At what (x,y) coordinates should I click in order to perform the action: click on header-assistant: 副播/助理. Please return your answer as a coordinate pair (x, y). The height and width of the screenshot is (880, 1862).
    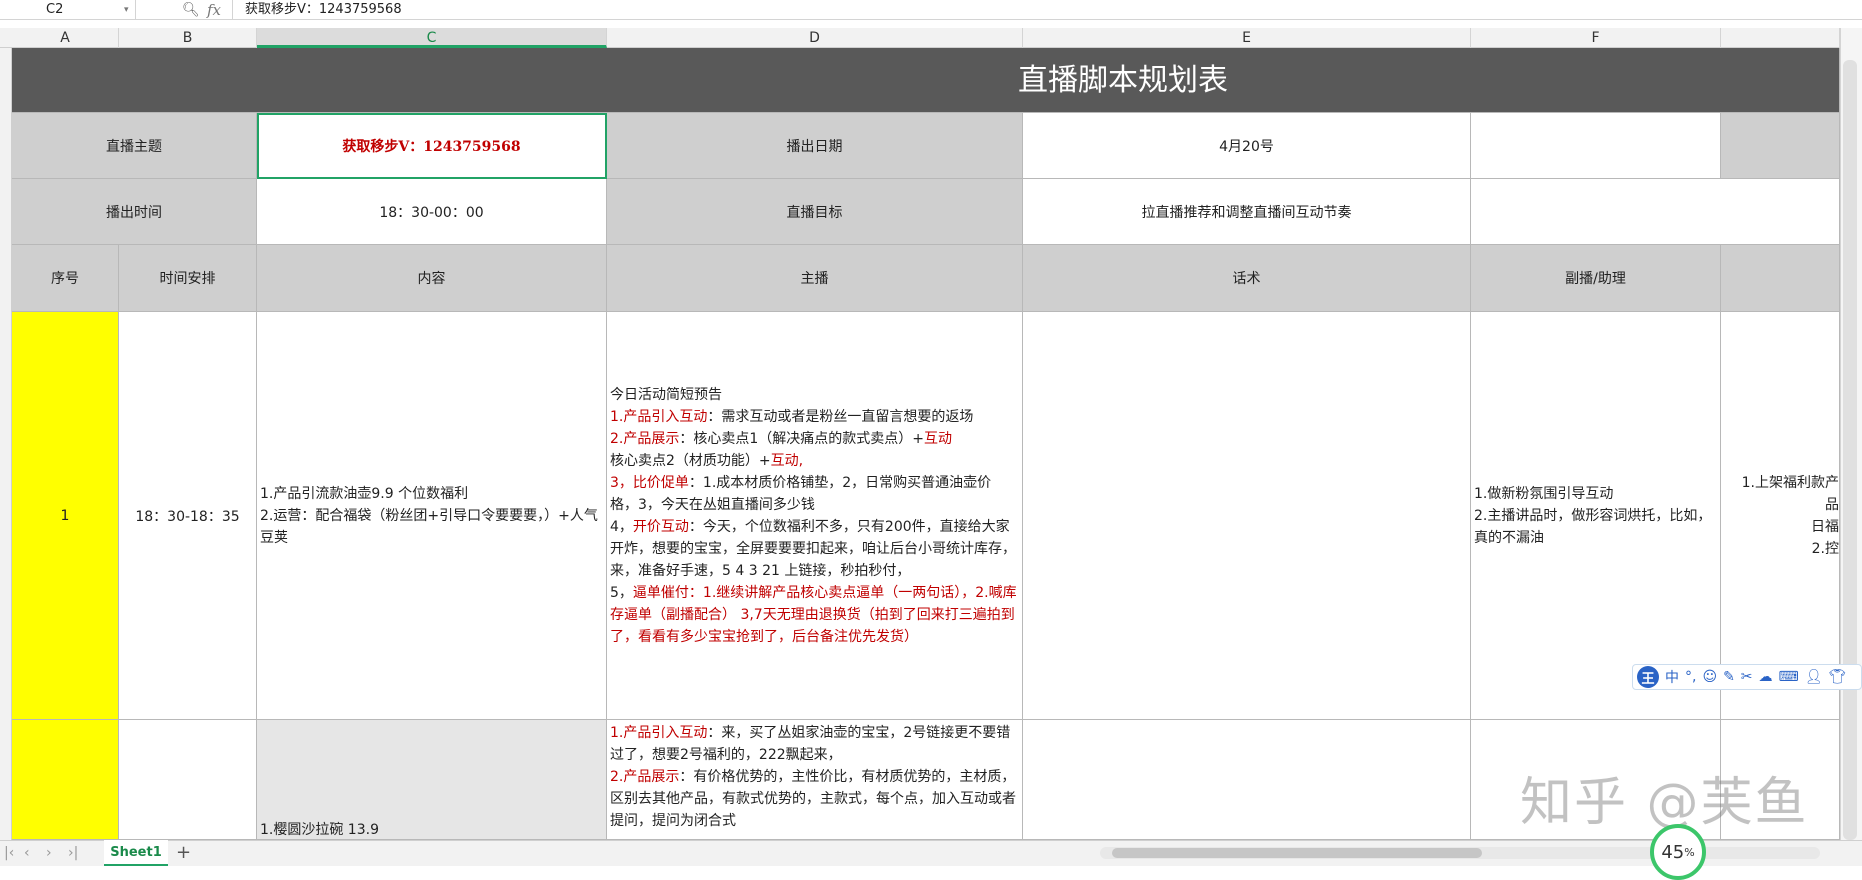
    Looking at the image, I should click on (1596, 278).